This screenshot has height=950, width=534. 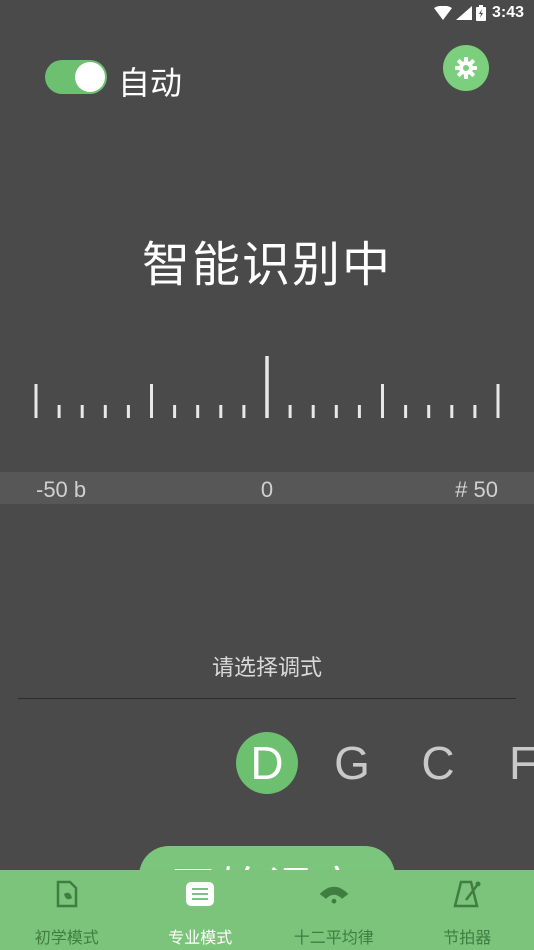 What do you see at coordinates (200, 937) in the screenshot?
I see `nav-label-pro: 专业模式` at bounding box center [200, 937].